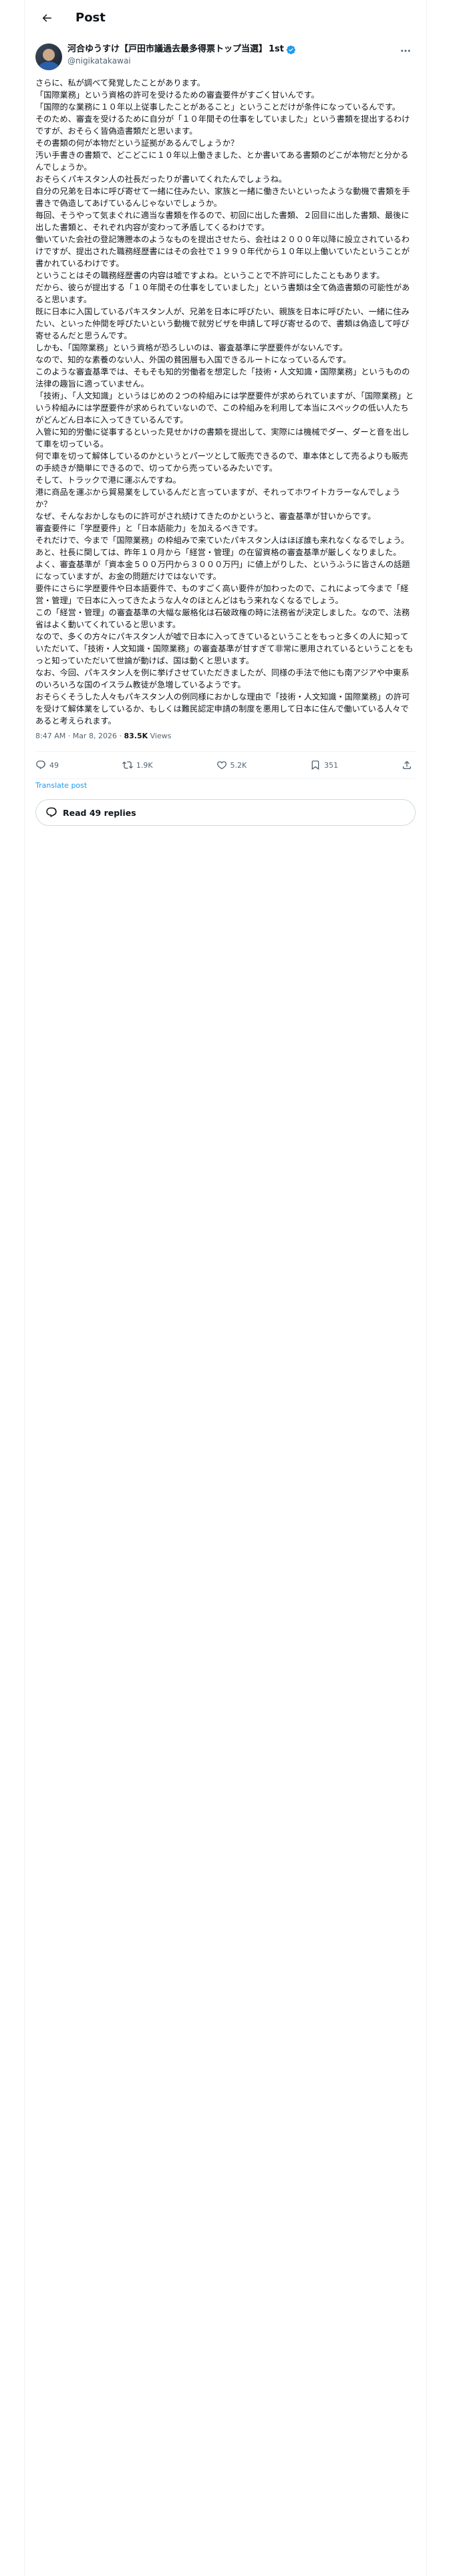  I want to click on post-paragraph: その書類の何が本物だという証拠があるんでしょうか？, so click(137, 143).